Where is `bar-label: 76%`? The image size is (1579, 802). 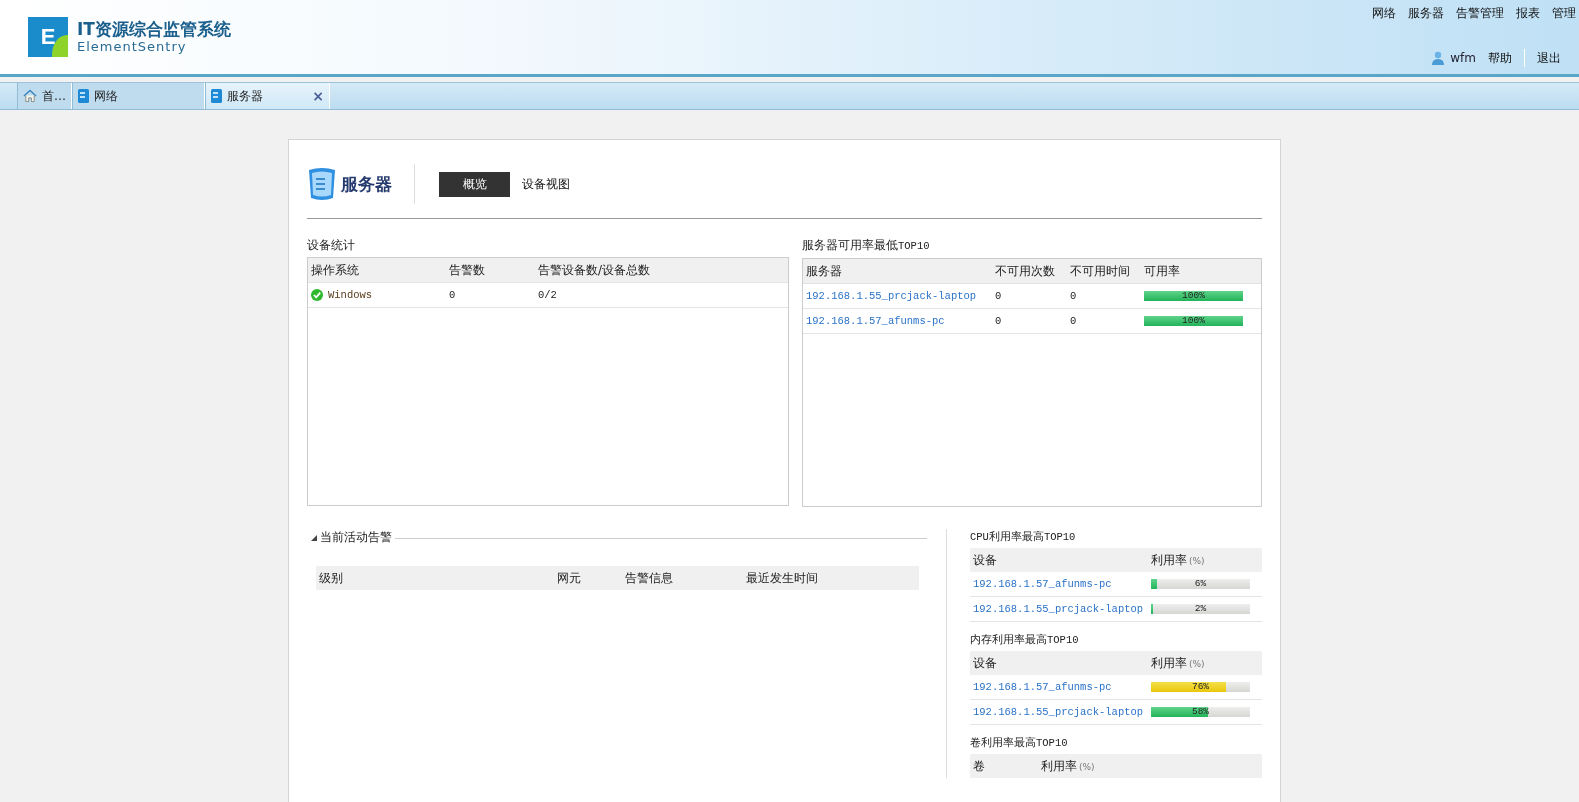 bar-label: 76% is located at coordinates (1200, 687).